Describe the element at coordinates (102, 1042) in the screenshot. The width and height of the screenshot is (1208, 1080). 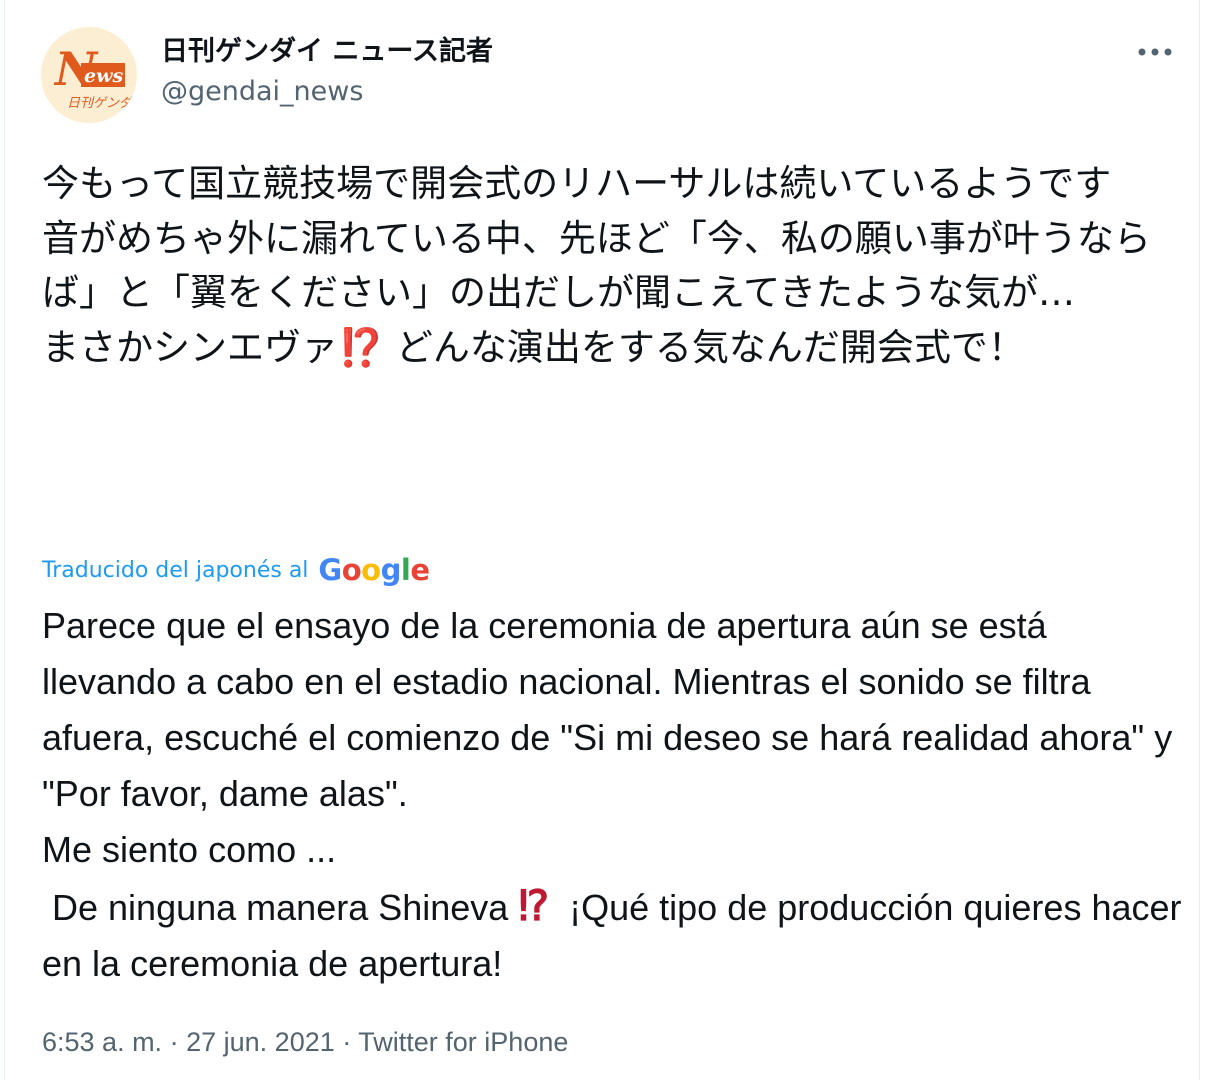
I see `tweet-time: 6:53 a. m.` at that location.